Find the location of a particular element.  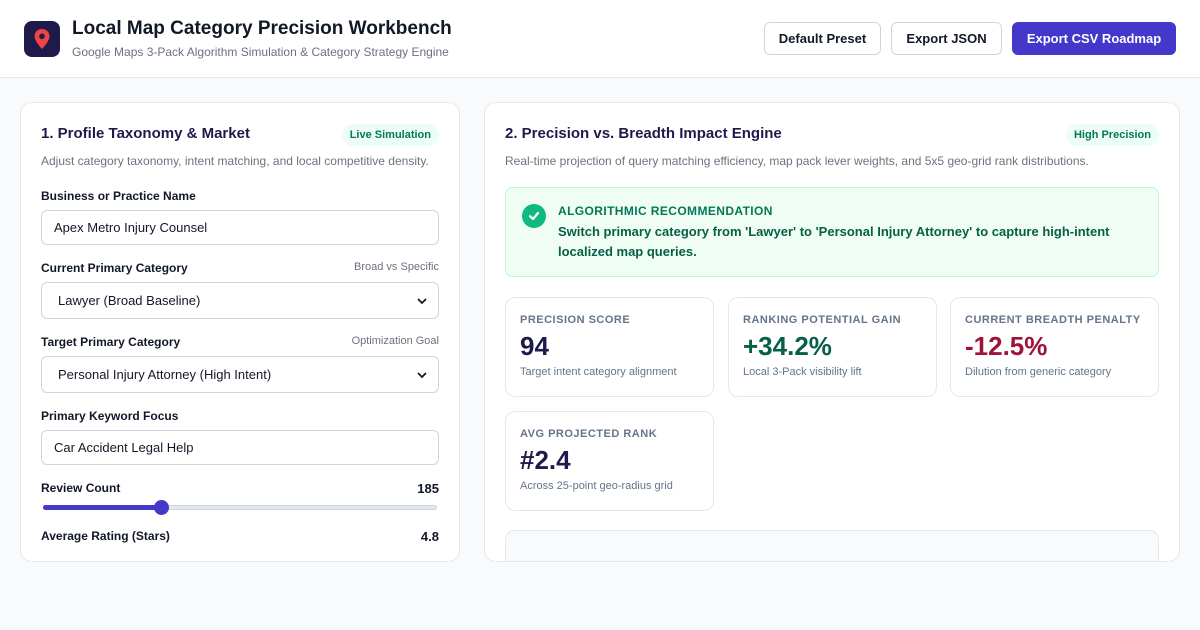

app-logo is located at coordinates (42, 39).